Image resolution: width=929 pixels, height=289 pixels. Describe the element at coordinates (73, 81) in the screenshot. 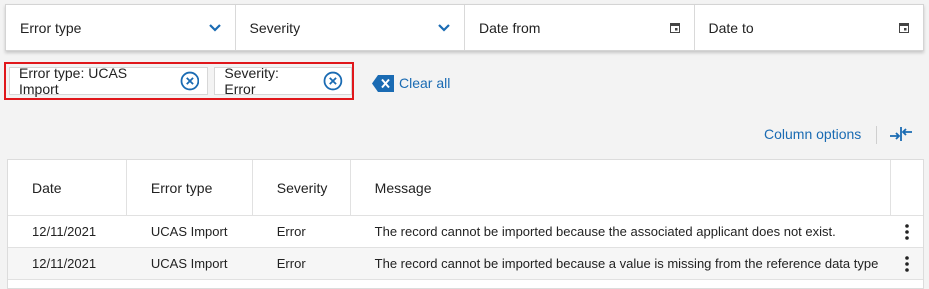

I see `chip-label: Error type: UCAS Import` at that location.